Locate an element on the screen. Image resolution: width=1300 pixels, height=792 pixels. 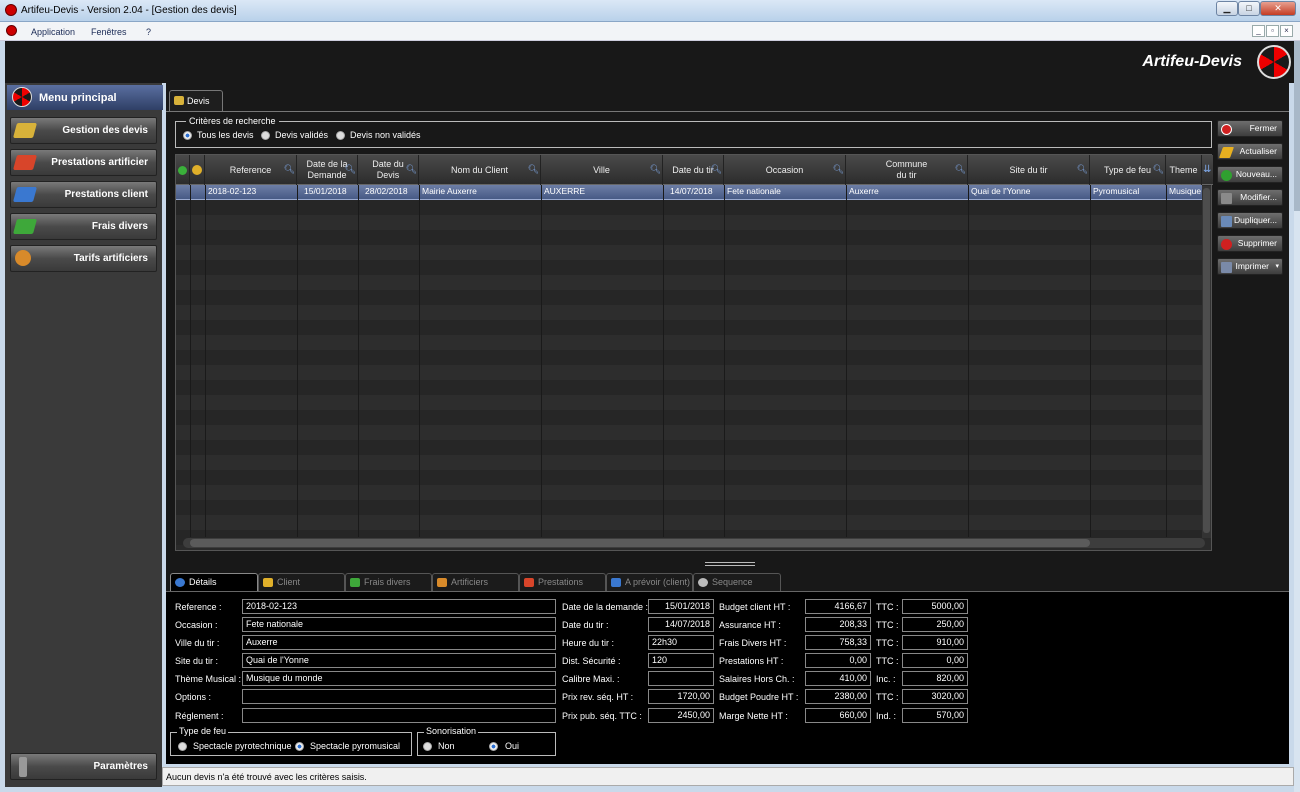
sidebar-item-frais-divers: Frais divers is located at coordinates (83, 226).